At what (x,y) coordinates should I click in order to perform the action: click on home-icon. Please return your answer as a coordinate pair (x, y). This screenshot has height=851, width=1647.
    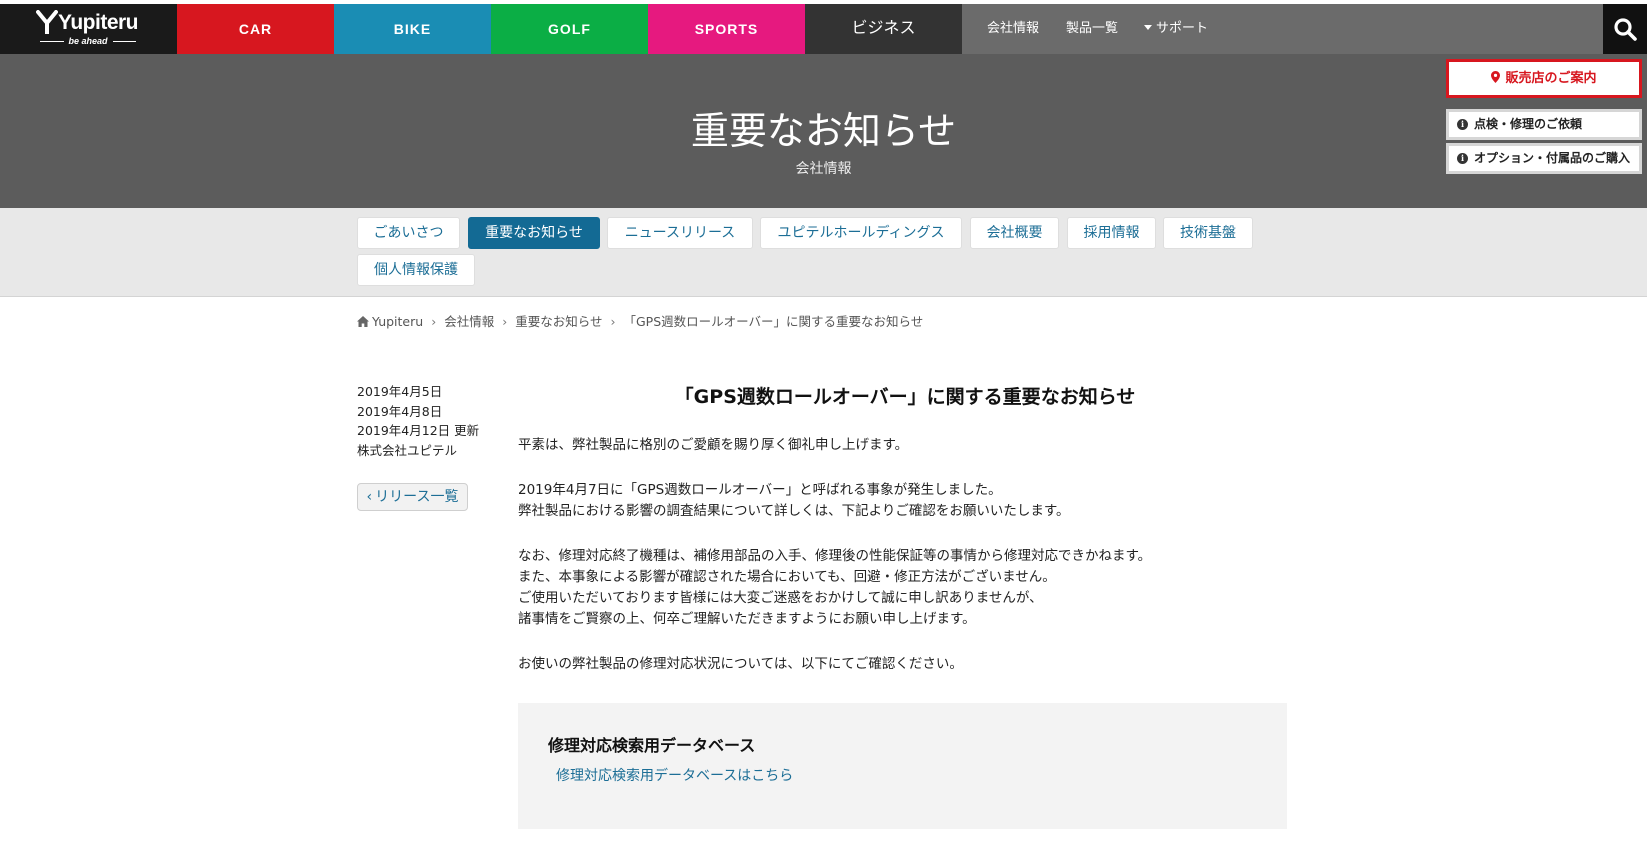
    Looking at the image, I should click on (363, 321).